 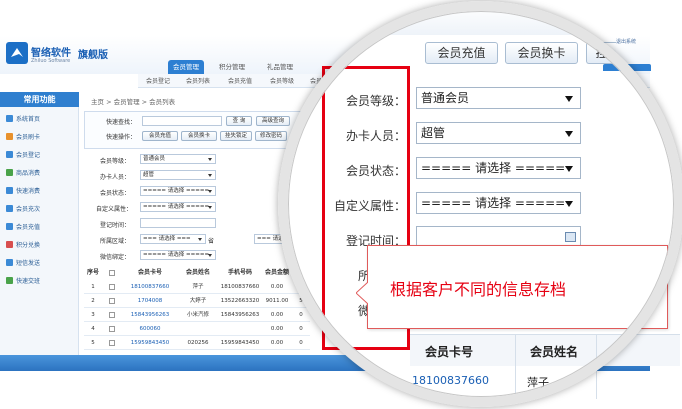 What do you see at coordinates (28, 262) in the screenshot?
I see `sidebar-item-sms: 短信发送` at bounding box center [28, 262].